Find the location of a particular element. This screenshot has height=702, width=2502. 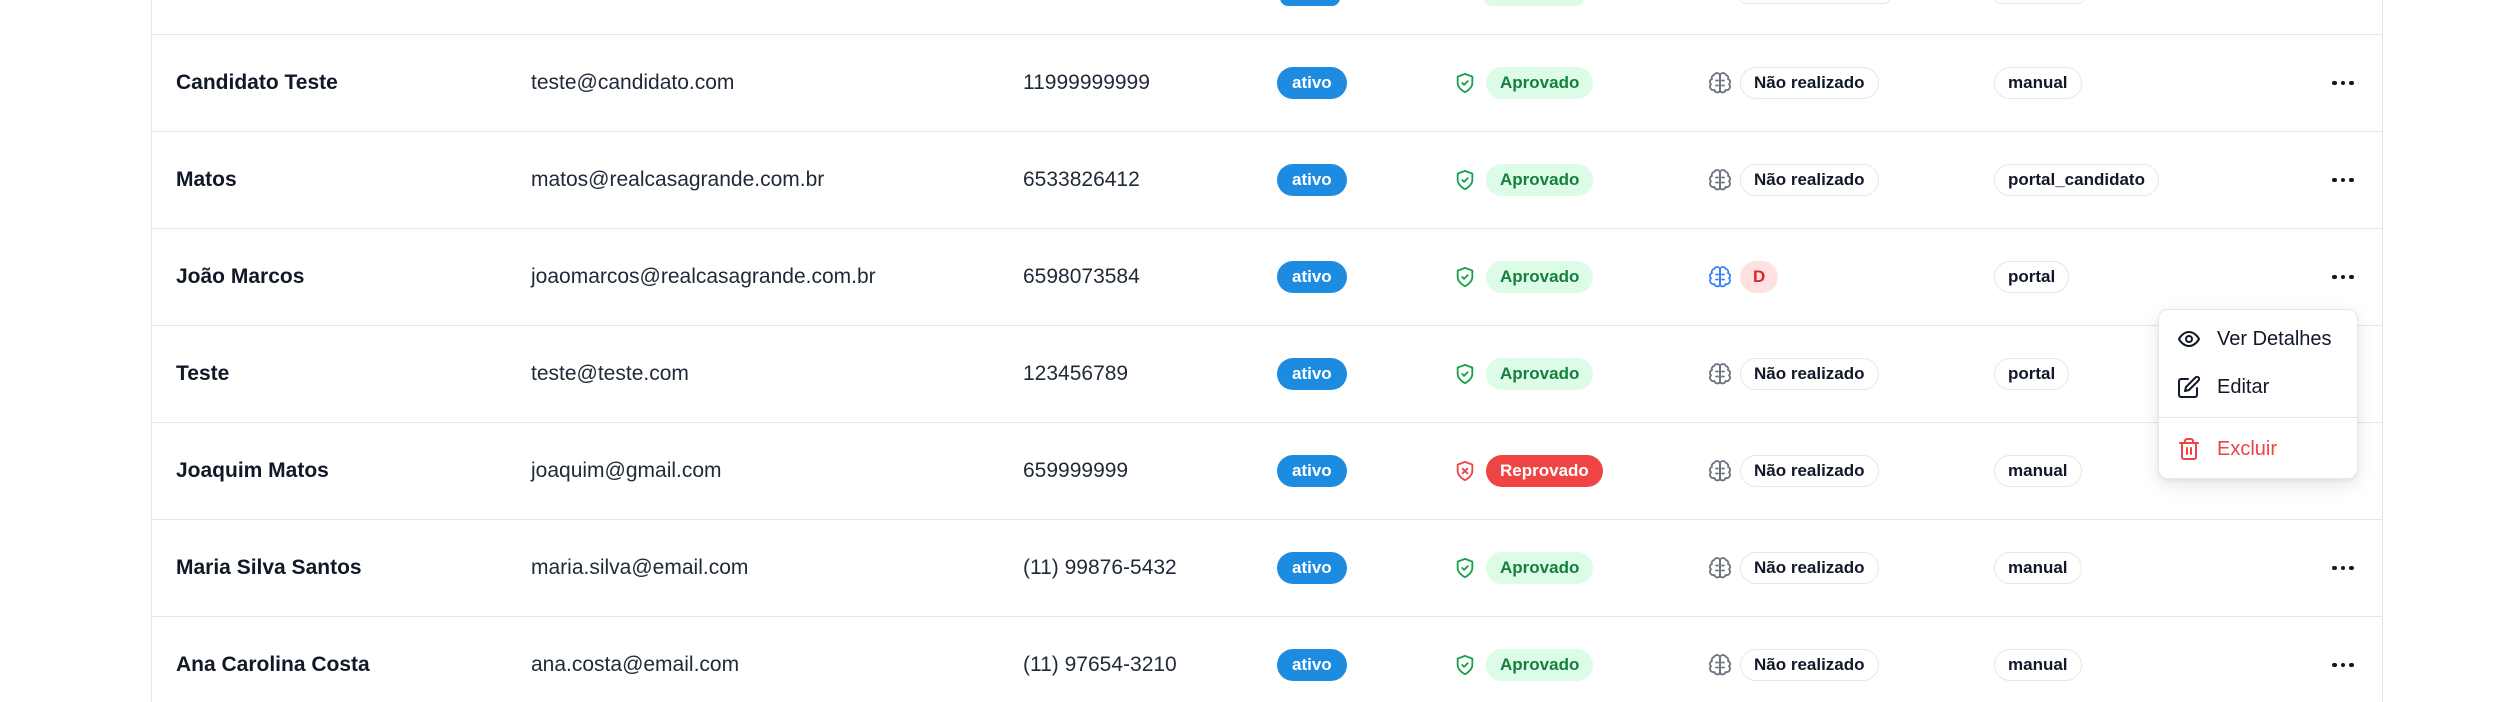

test-cell: D is located at coordinates (1743, 277).